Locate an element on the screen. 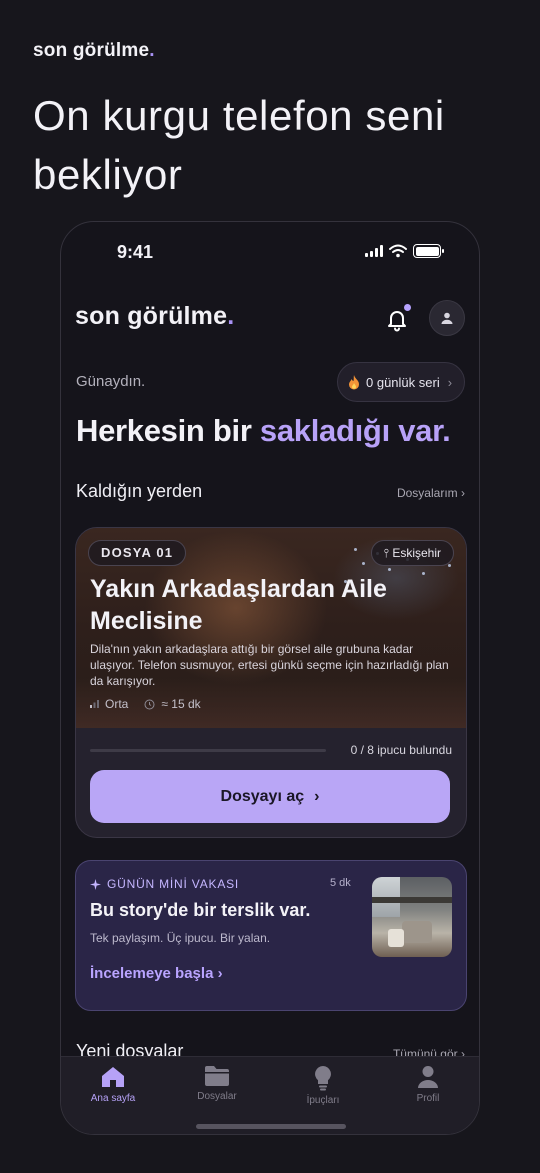  clock-icon is located at coordinates (149, 704).